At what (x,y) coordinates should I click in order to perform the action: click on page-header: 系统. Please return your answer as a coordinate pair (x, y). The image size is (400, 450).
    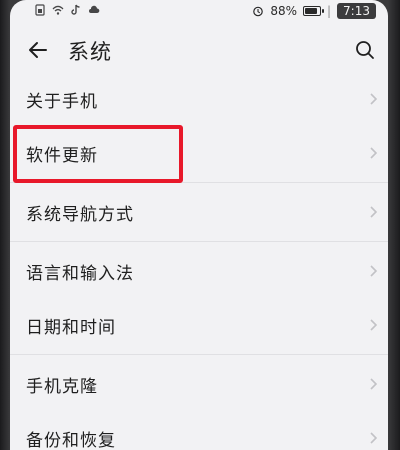
    Looking at the image, I should click on (199, 49).